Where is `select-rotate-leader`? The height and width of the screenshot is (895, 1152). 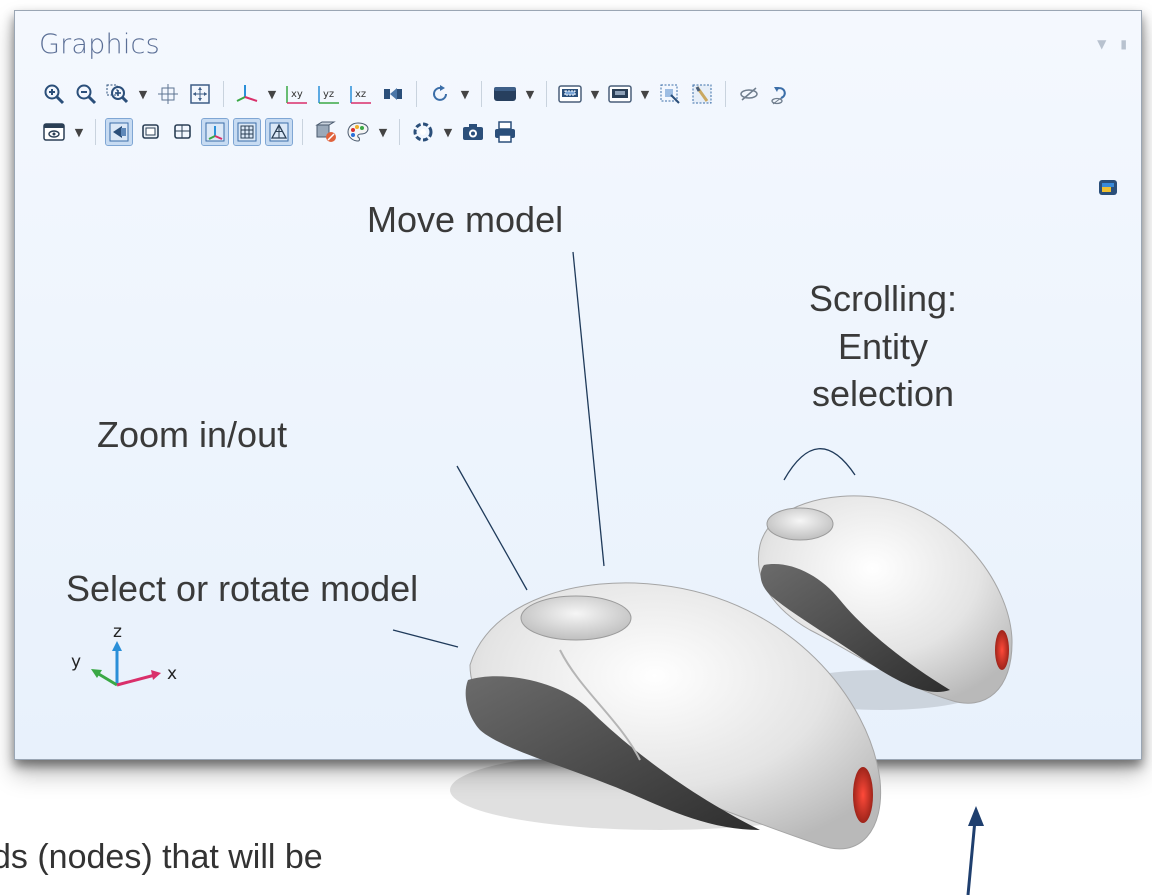 select-rotate-leader is located at coordinates (425, 638).